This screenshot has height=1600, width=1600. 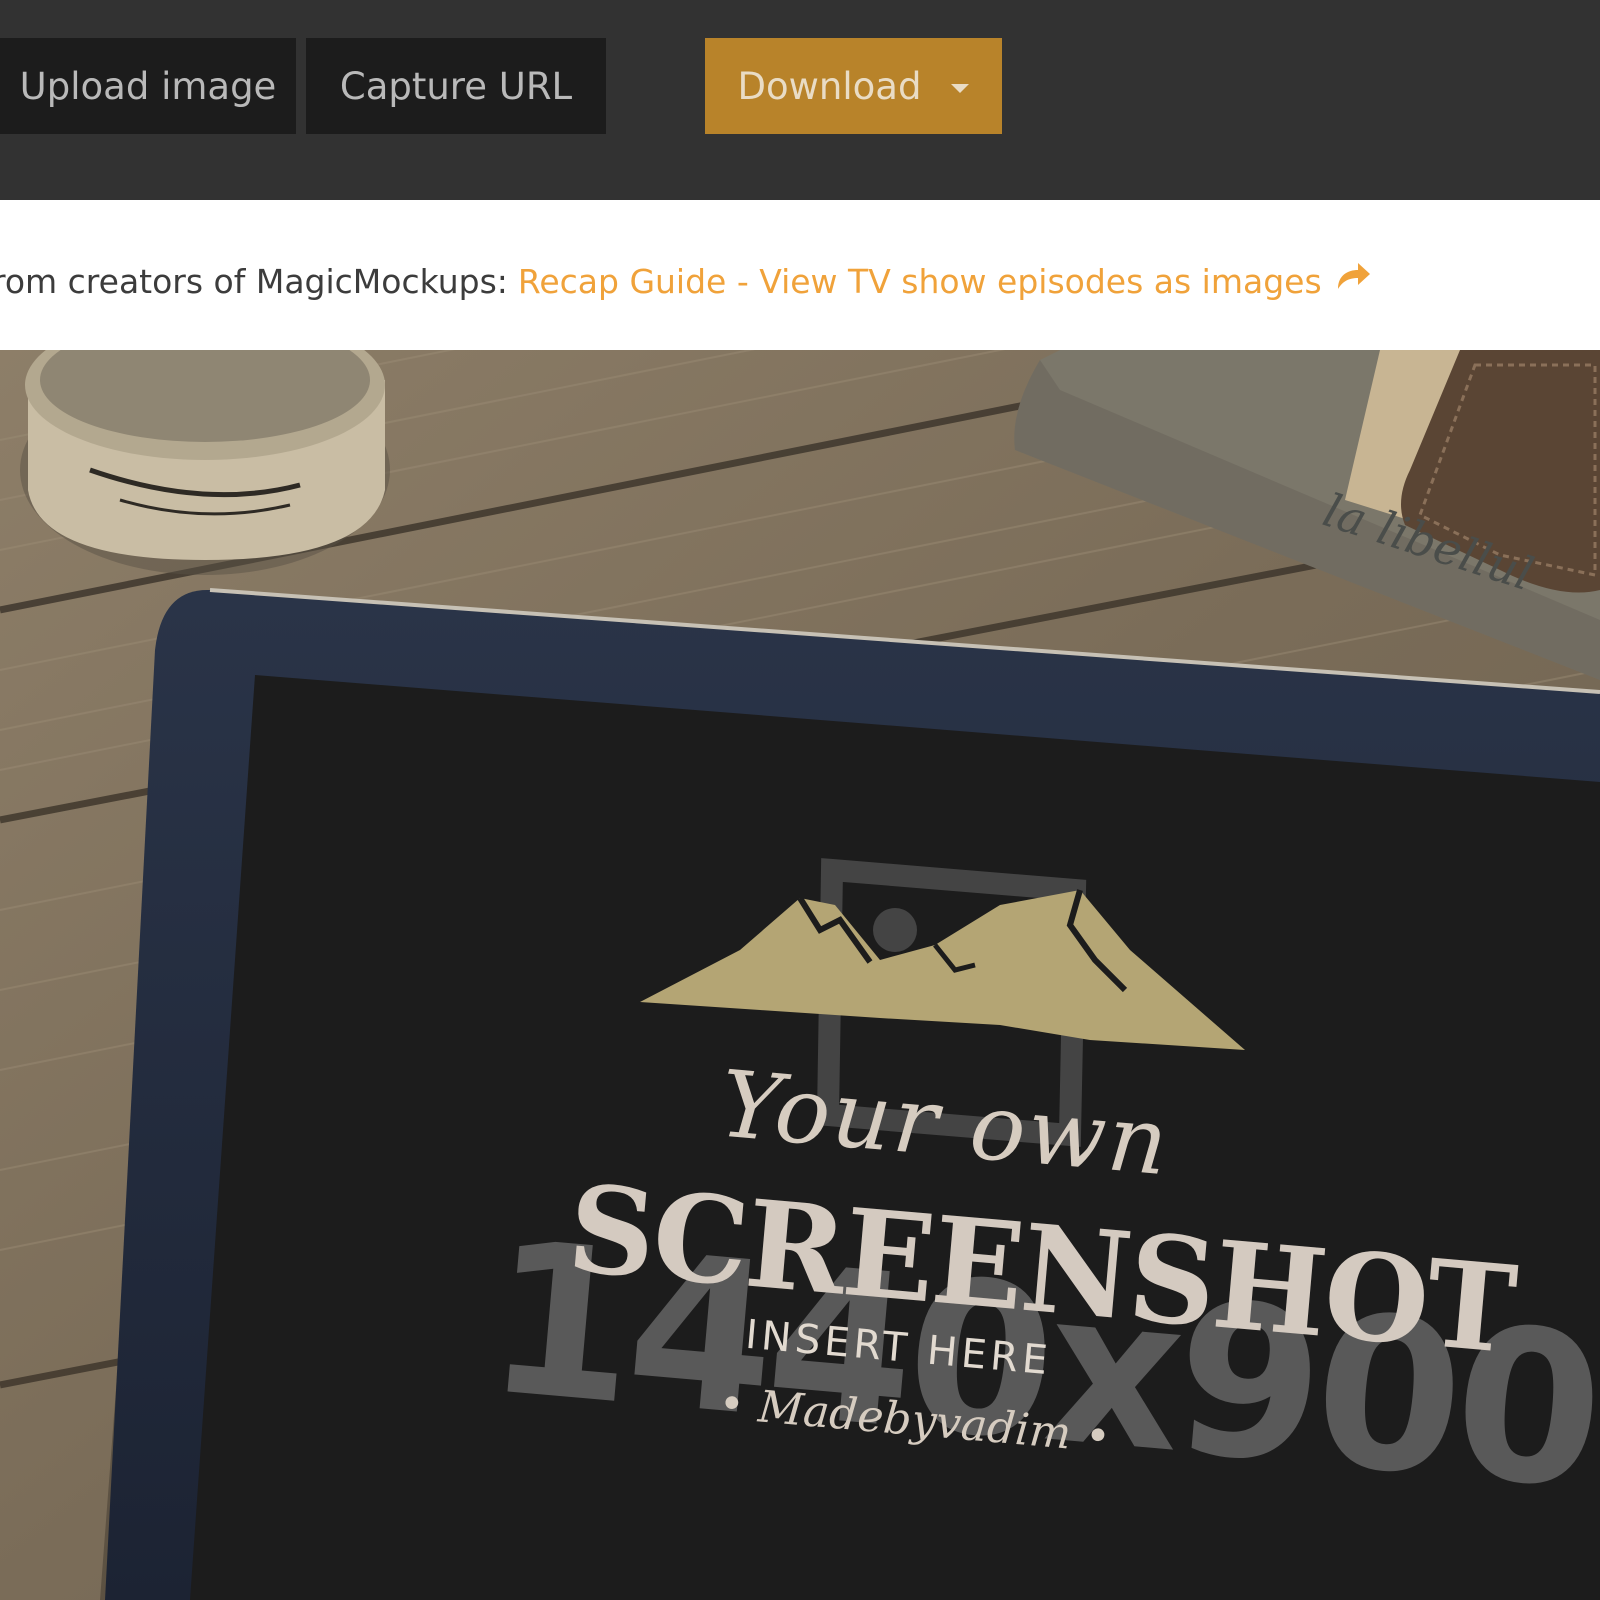 I want to click on toolbar: Upload image Capture URL Download, so click(x=800, y=100).